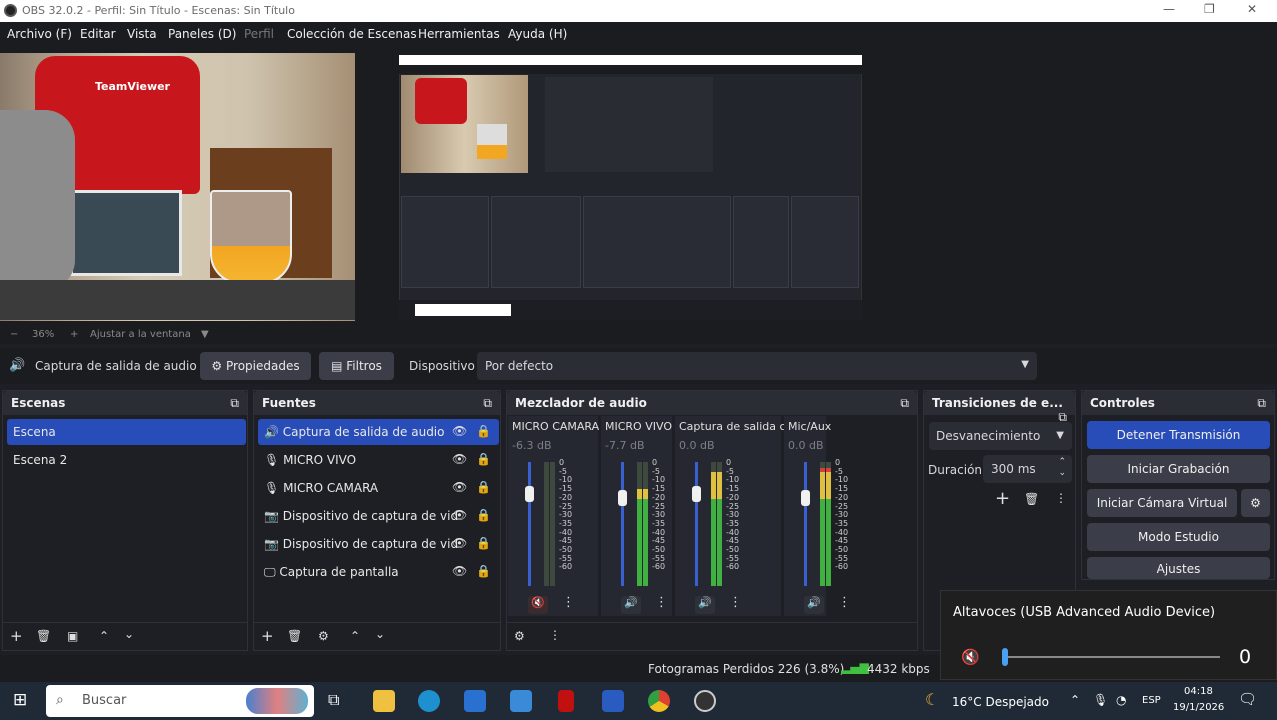 This screenshot has height=720, width=1277. What do you see at coordinates (1162, 503) in the screenshot?
I see `start-virtual-camera-button: Iniciar Cámara Virtual` at bounding box center [1162, 503].